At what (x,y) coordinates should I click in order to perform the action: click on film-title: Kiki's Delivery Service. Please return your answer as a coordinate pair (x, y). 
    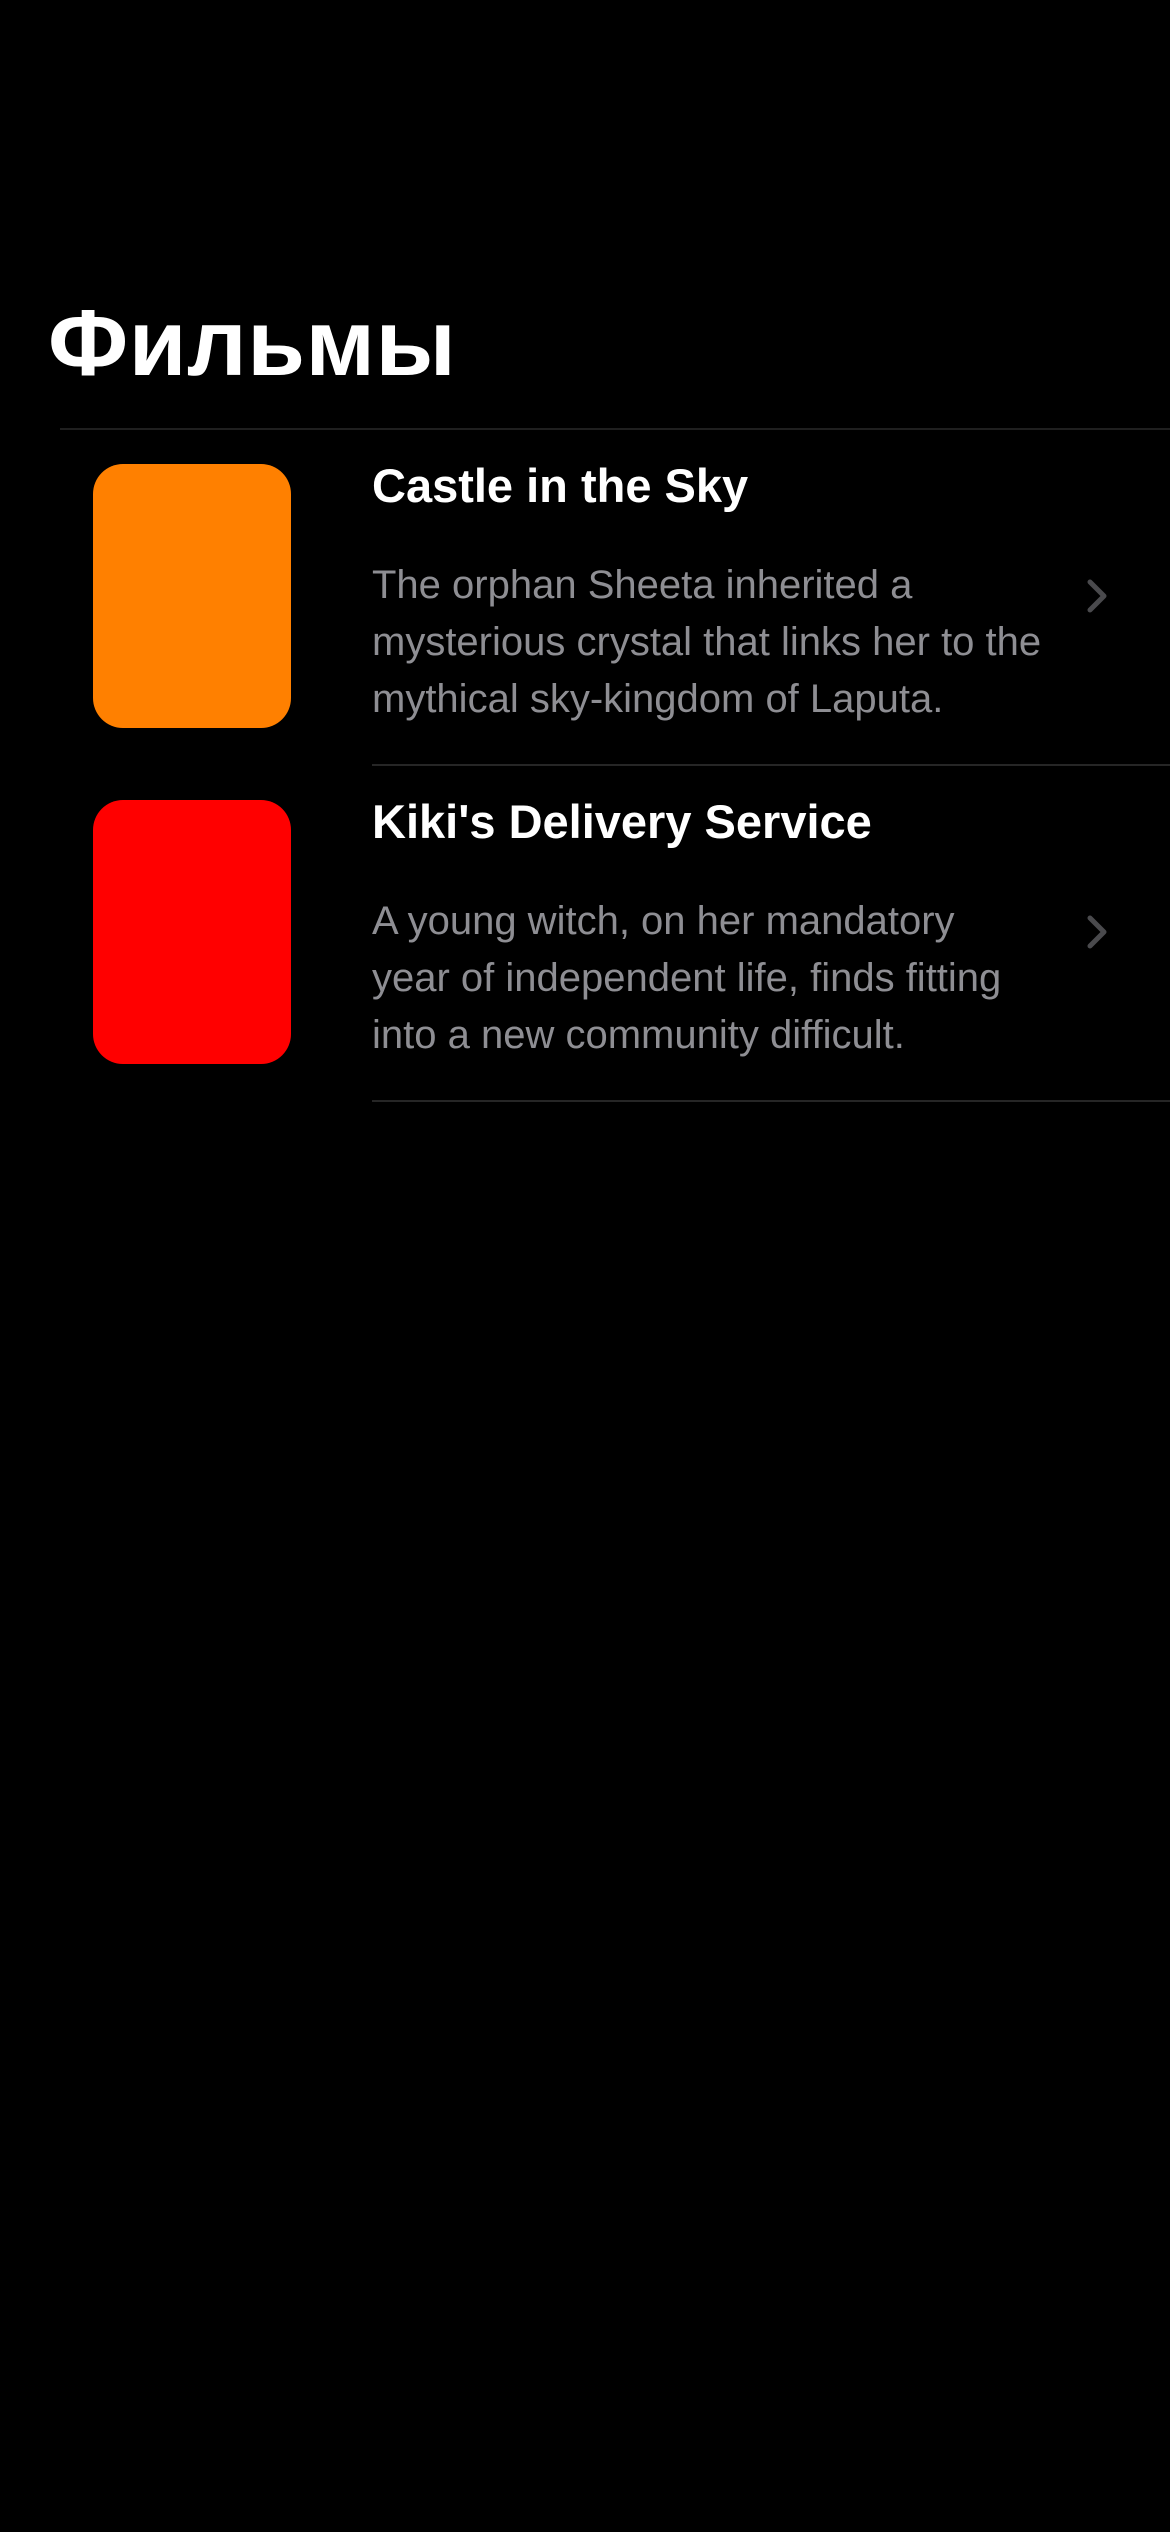
    Looking at the image, I should click on (622, 821).